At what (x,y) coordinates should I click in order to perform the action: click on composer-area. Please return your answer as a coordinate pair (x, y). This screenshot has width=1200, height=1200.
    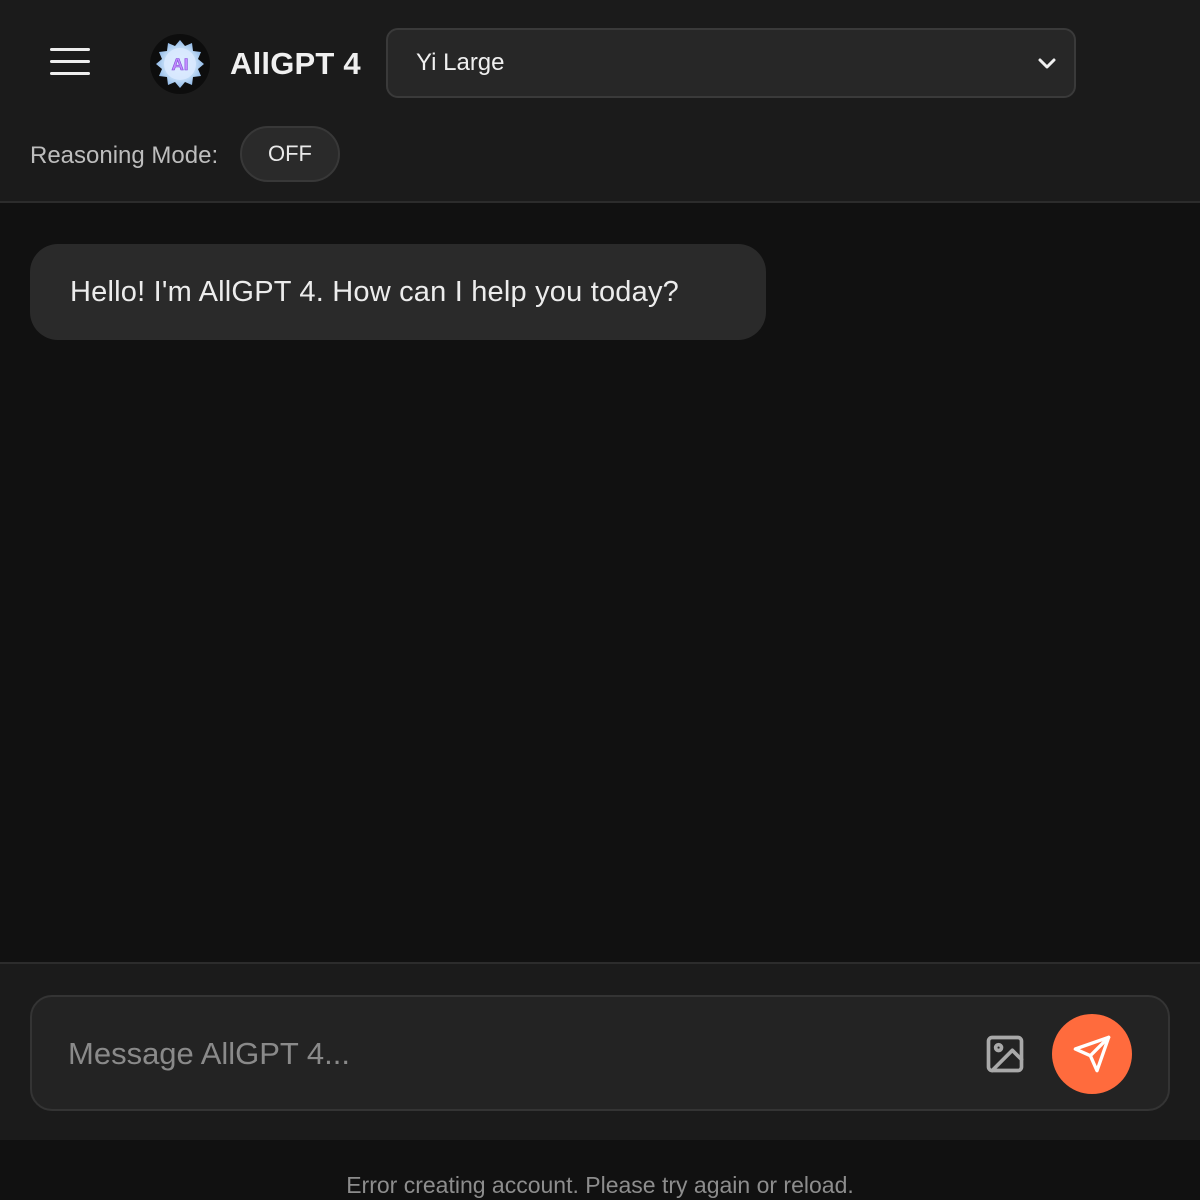
    Looking at the image, I should click on (600, 1051).